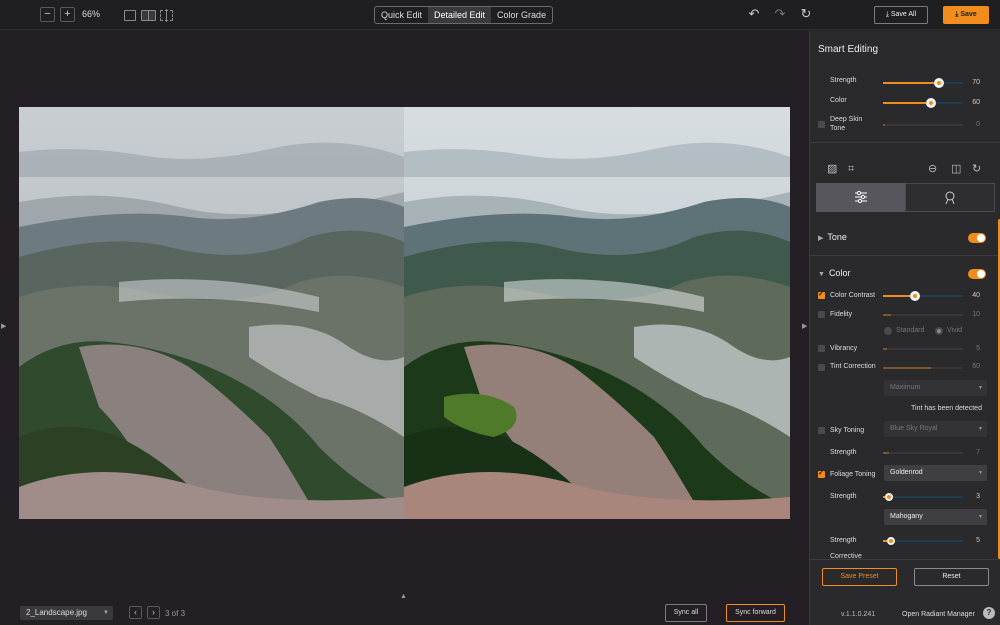  Describe the element at coordinates (853, 474) in the screenshot. I see `foliage-toning-label: Foliage Toning` at that location.